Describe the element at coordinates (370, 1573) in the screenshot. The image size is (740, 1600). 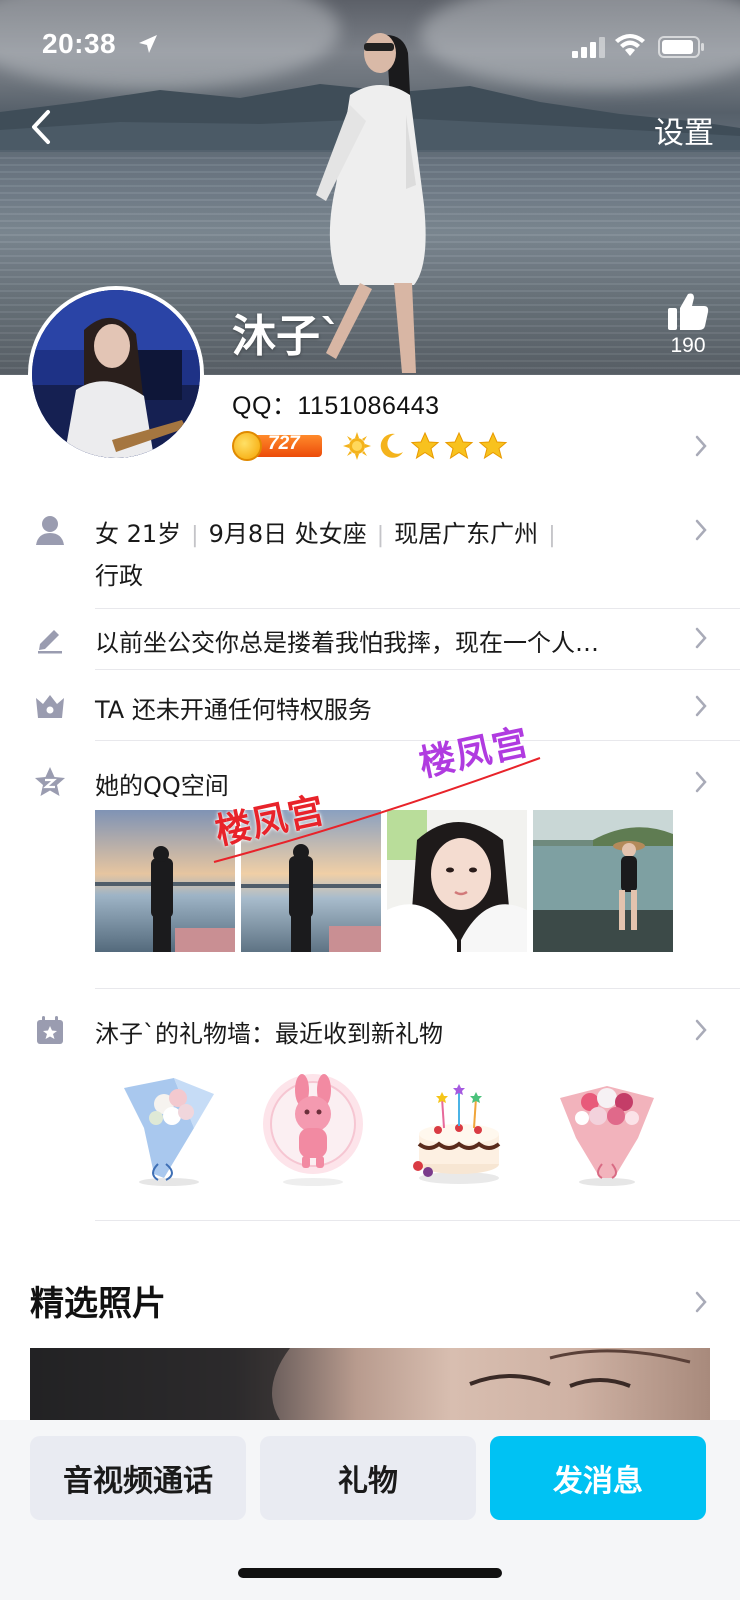
I see `home-indicator` at that location.